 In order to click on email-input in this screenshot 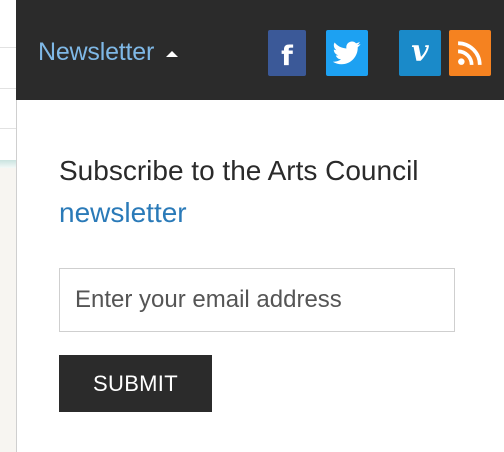, I will do `click(257, 300)`.